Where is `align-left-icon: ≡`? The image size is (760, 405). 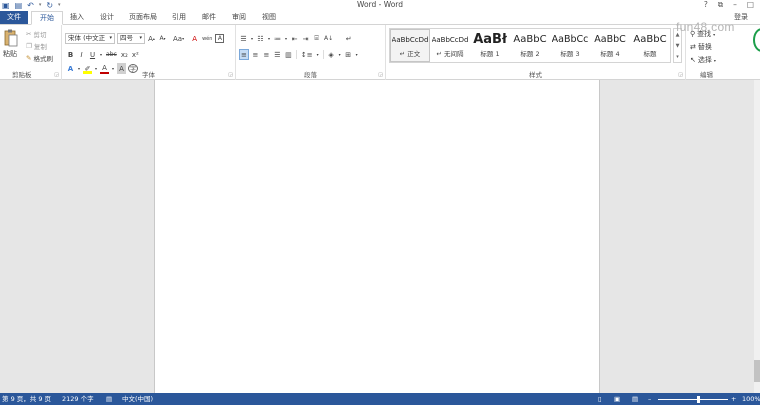 align-left-icon: ≡ is located at coordinates (244, 54).